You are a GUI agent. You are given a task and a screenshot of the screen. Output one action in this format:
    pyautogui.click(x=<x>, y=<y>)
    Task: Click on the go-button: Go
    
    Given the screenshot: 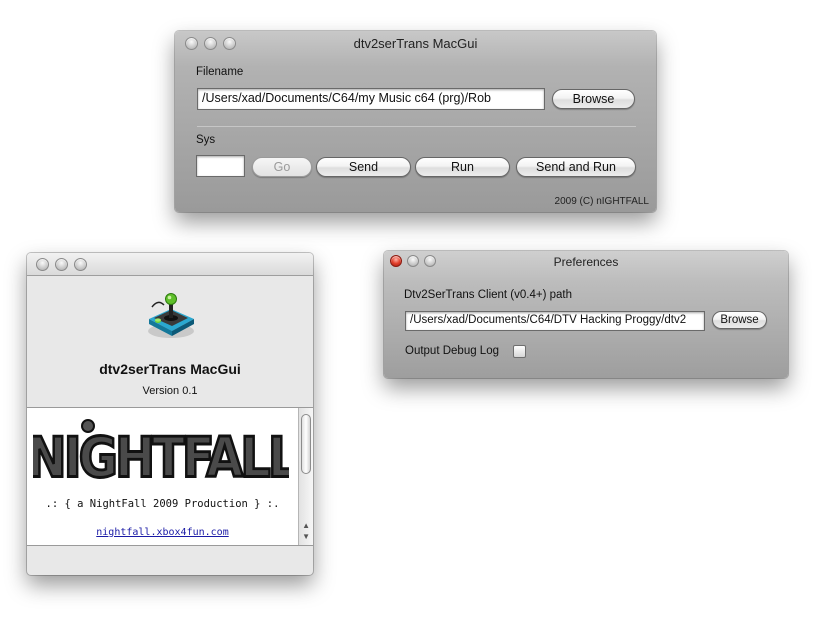 What is the action you would take?
    pyautogui.click(x=282, y=167)
    